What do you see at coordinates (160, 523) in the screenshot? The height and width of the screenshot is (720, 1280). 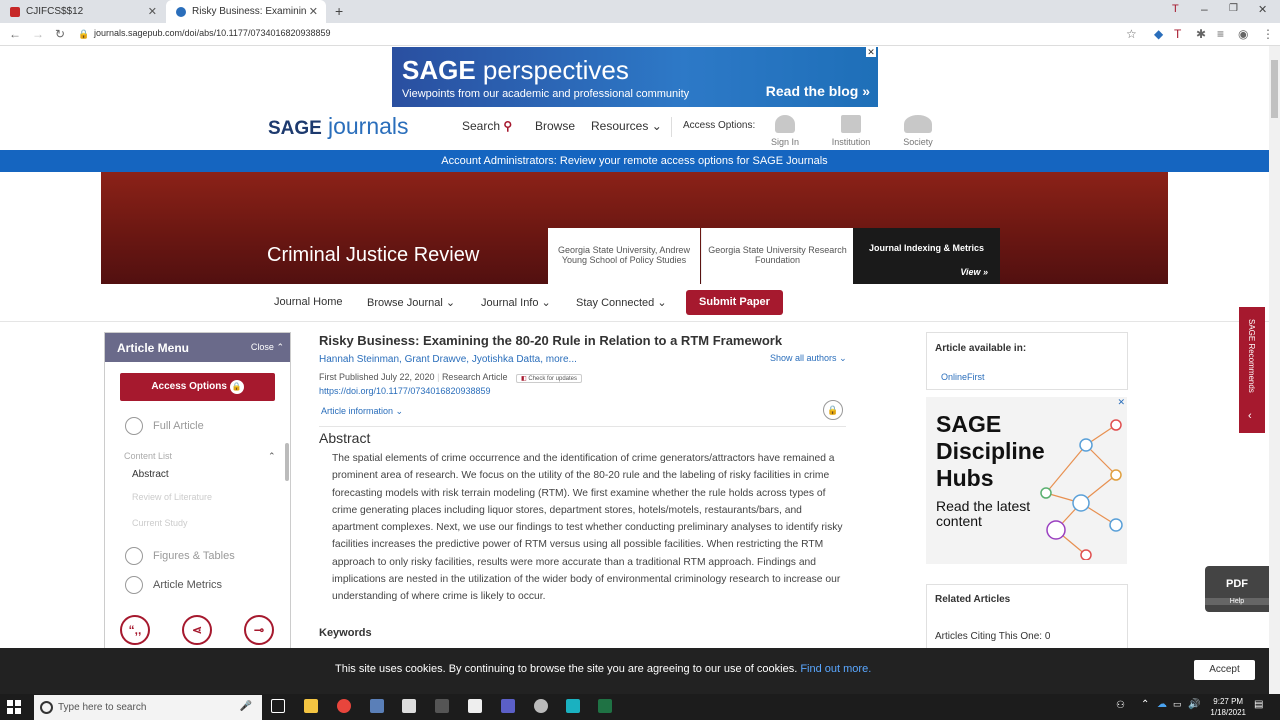 I see `content-list-current-study: Current Study` at bounding box center [160, 523].